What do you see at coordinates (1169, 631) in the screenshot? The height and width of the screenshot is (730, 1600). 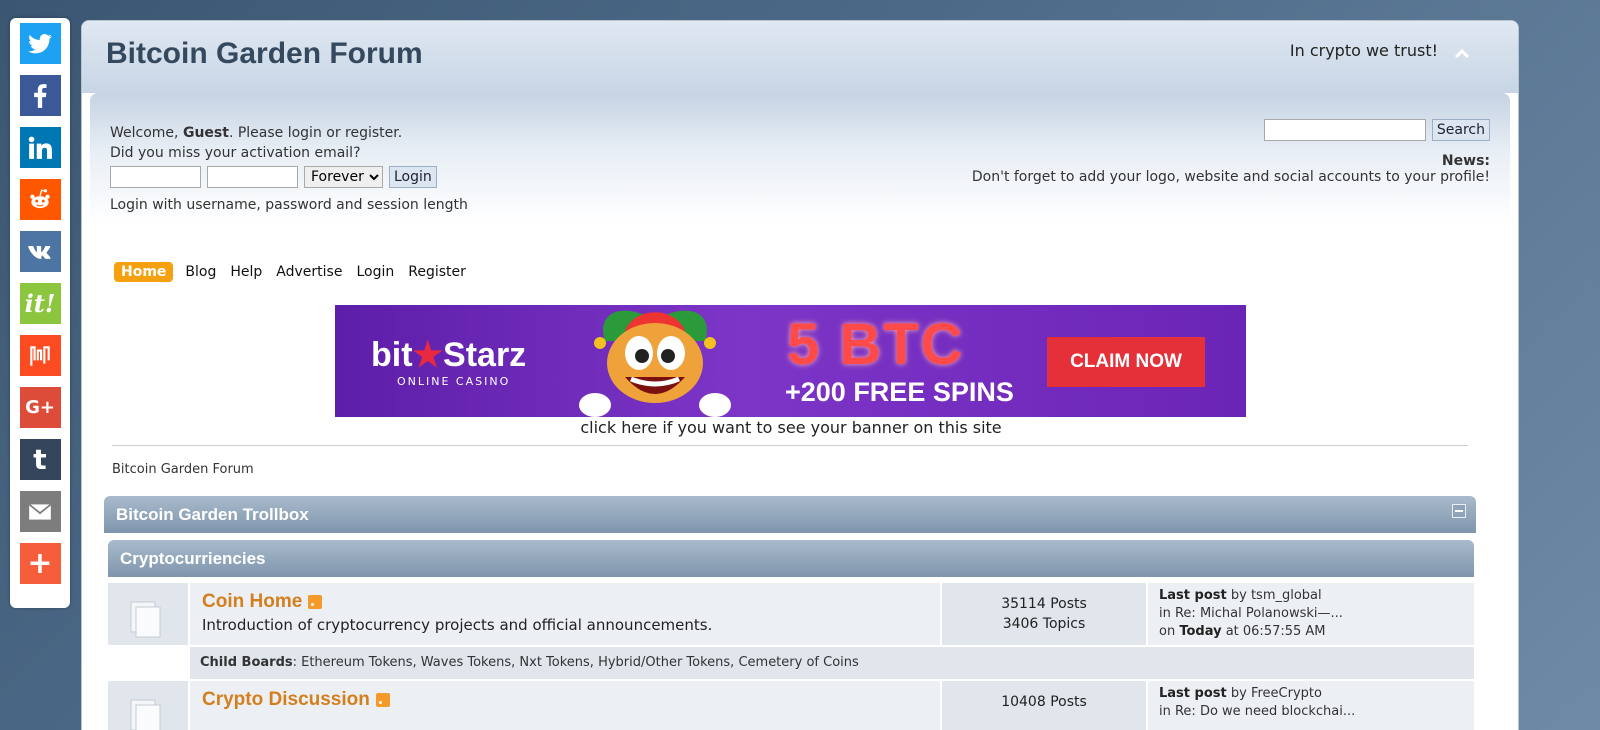 I see `last-post-on: on` at bounding box center [1169, 631].